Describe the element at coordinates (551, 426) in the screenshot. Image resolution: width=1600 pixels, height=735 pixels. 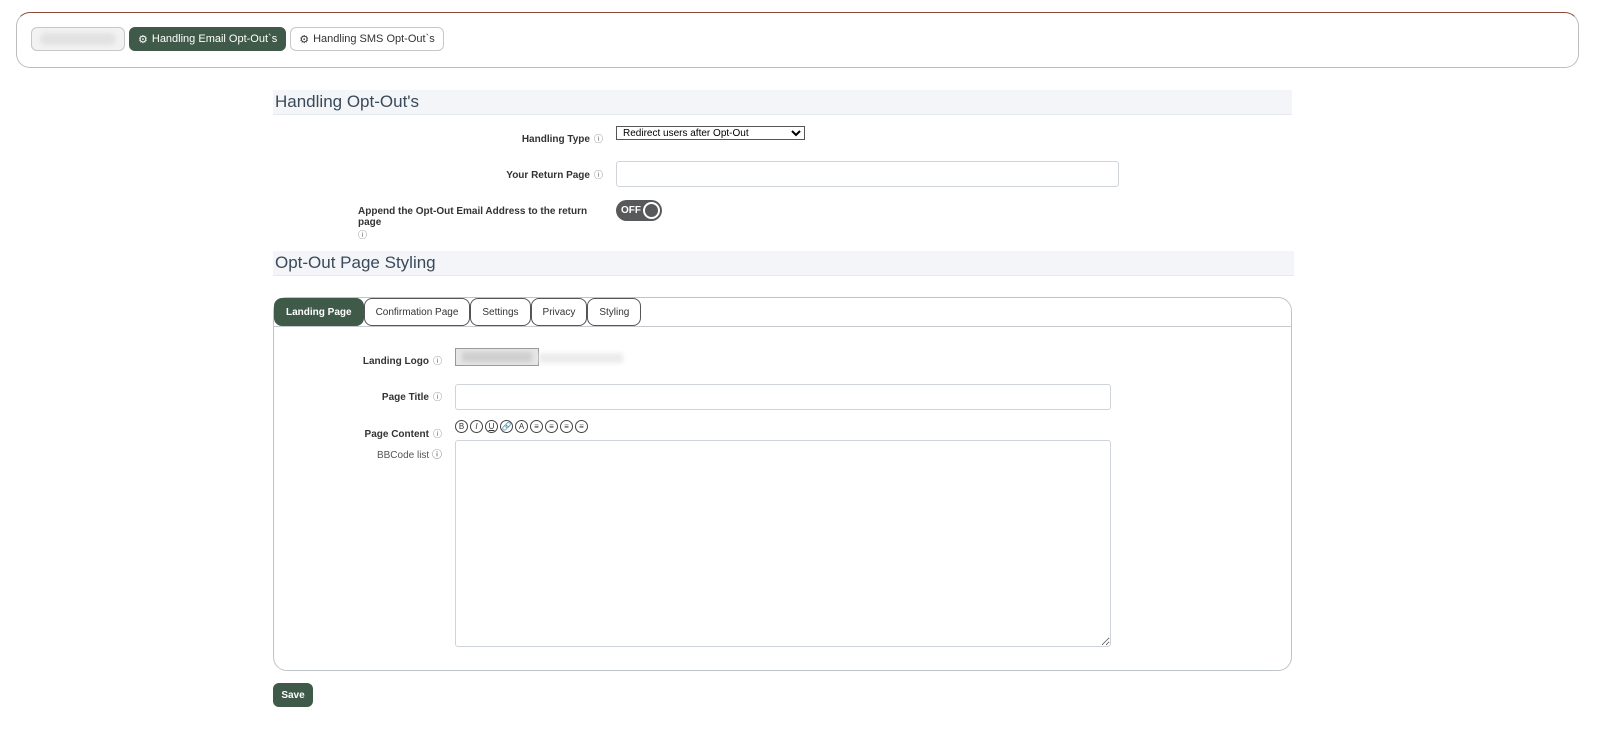
I see `align-left-icon: ≡` at that location.